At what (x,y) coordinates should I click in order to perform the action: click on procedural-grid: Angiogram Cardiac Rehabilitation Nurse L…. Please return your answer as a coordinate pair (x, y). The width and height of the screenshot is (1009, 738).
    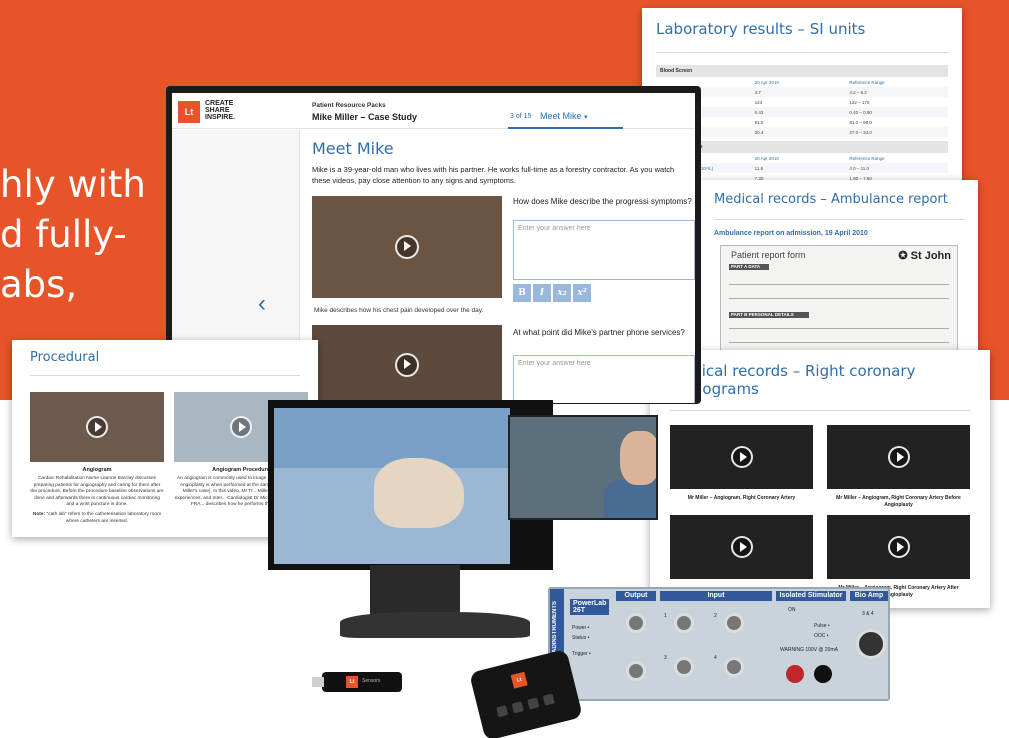
    Looking at the image, I should click on (169, 458).